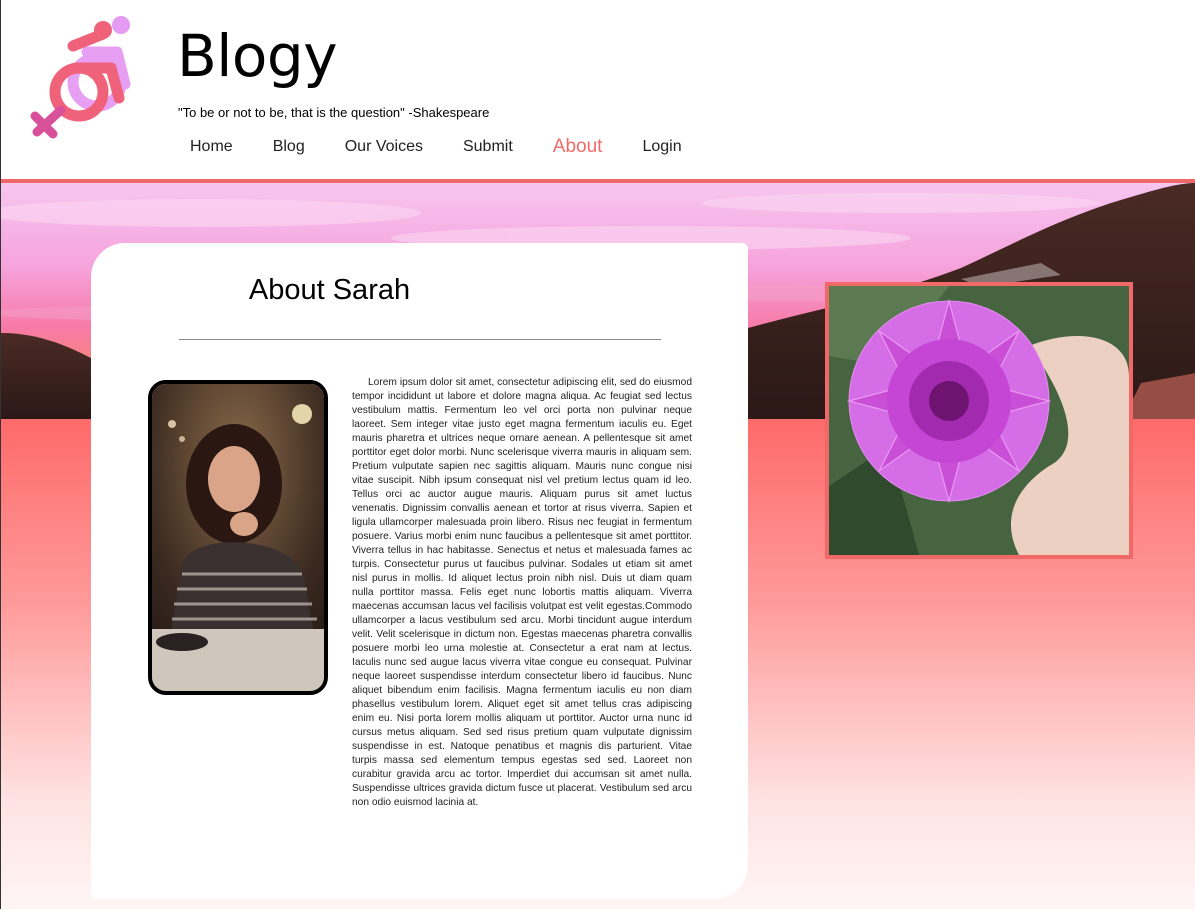 This screenshot has width=1195, height=909. What do you see at coordinates (456, 147) in the screenshot?
I see `main-nav: Home Blog Our Voices Submit About Login` at bounding box center [456, 147].